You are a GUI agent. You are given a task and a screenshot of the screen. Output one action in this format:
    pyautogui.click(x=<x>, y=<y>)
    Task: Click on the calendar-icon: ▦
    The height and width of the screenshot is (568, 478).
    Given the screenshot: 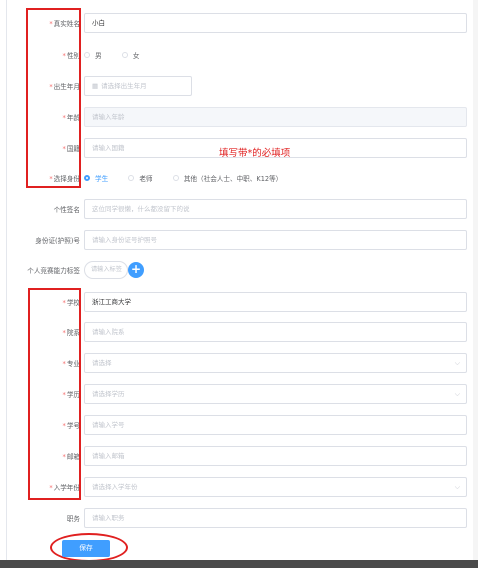 What is the action you would take?
    pyautogui.click(x=95, y=86)
    